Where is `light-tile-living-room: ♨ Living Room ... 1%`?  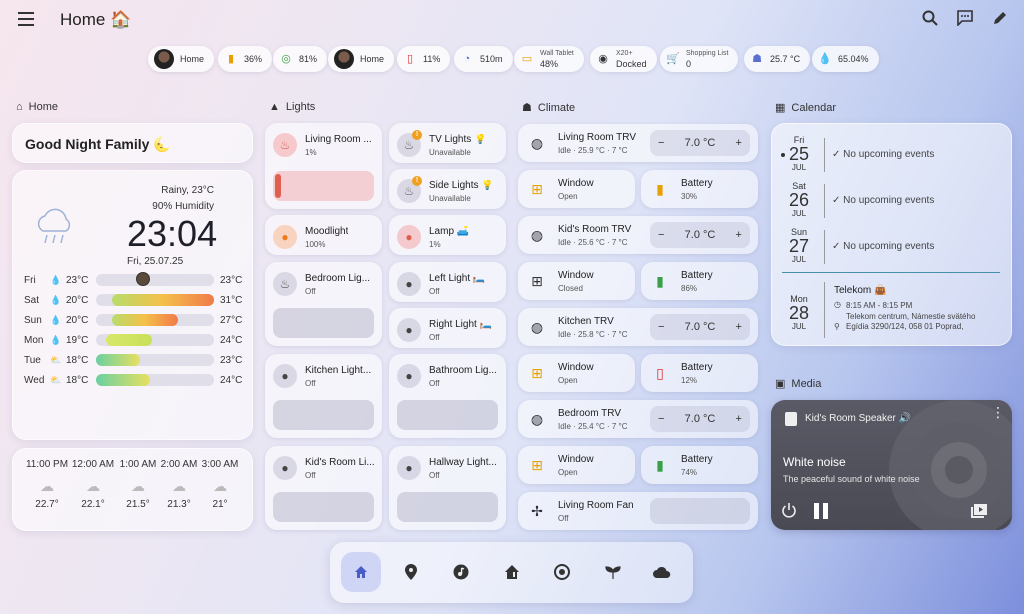
light-tile-living-room: ♨ Living Room ... 1% is located at coordinates (323, 166).